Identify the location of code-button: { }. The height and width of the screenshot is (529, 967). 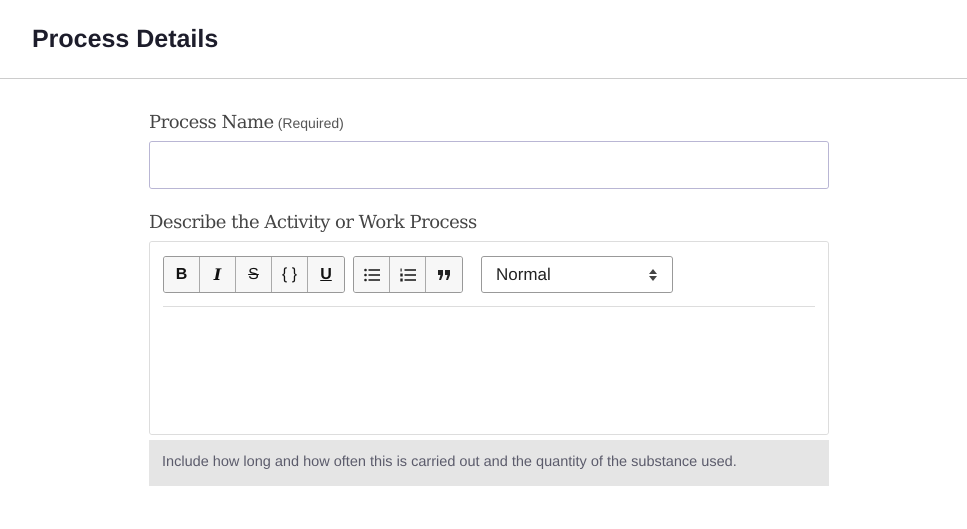
(290, 274).